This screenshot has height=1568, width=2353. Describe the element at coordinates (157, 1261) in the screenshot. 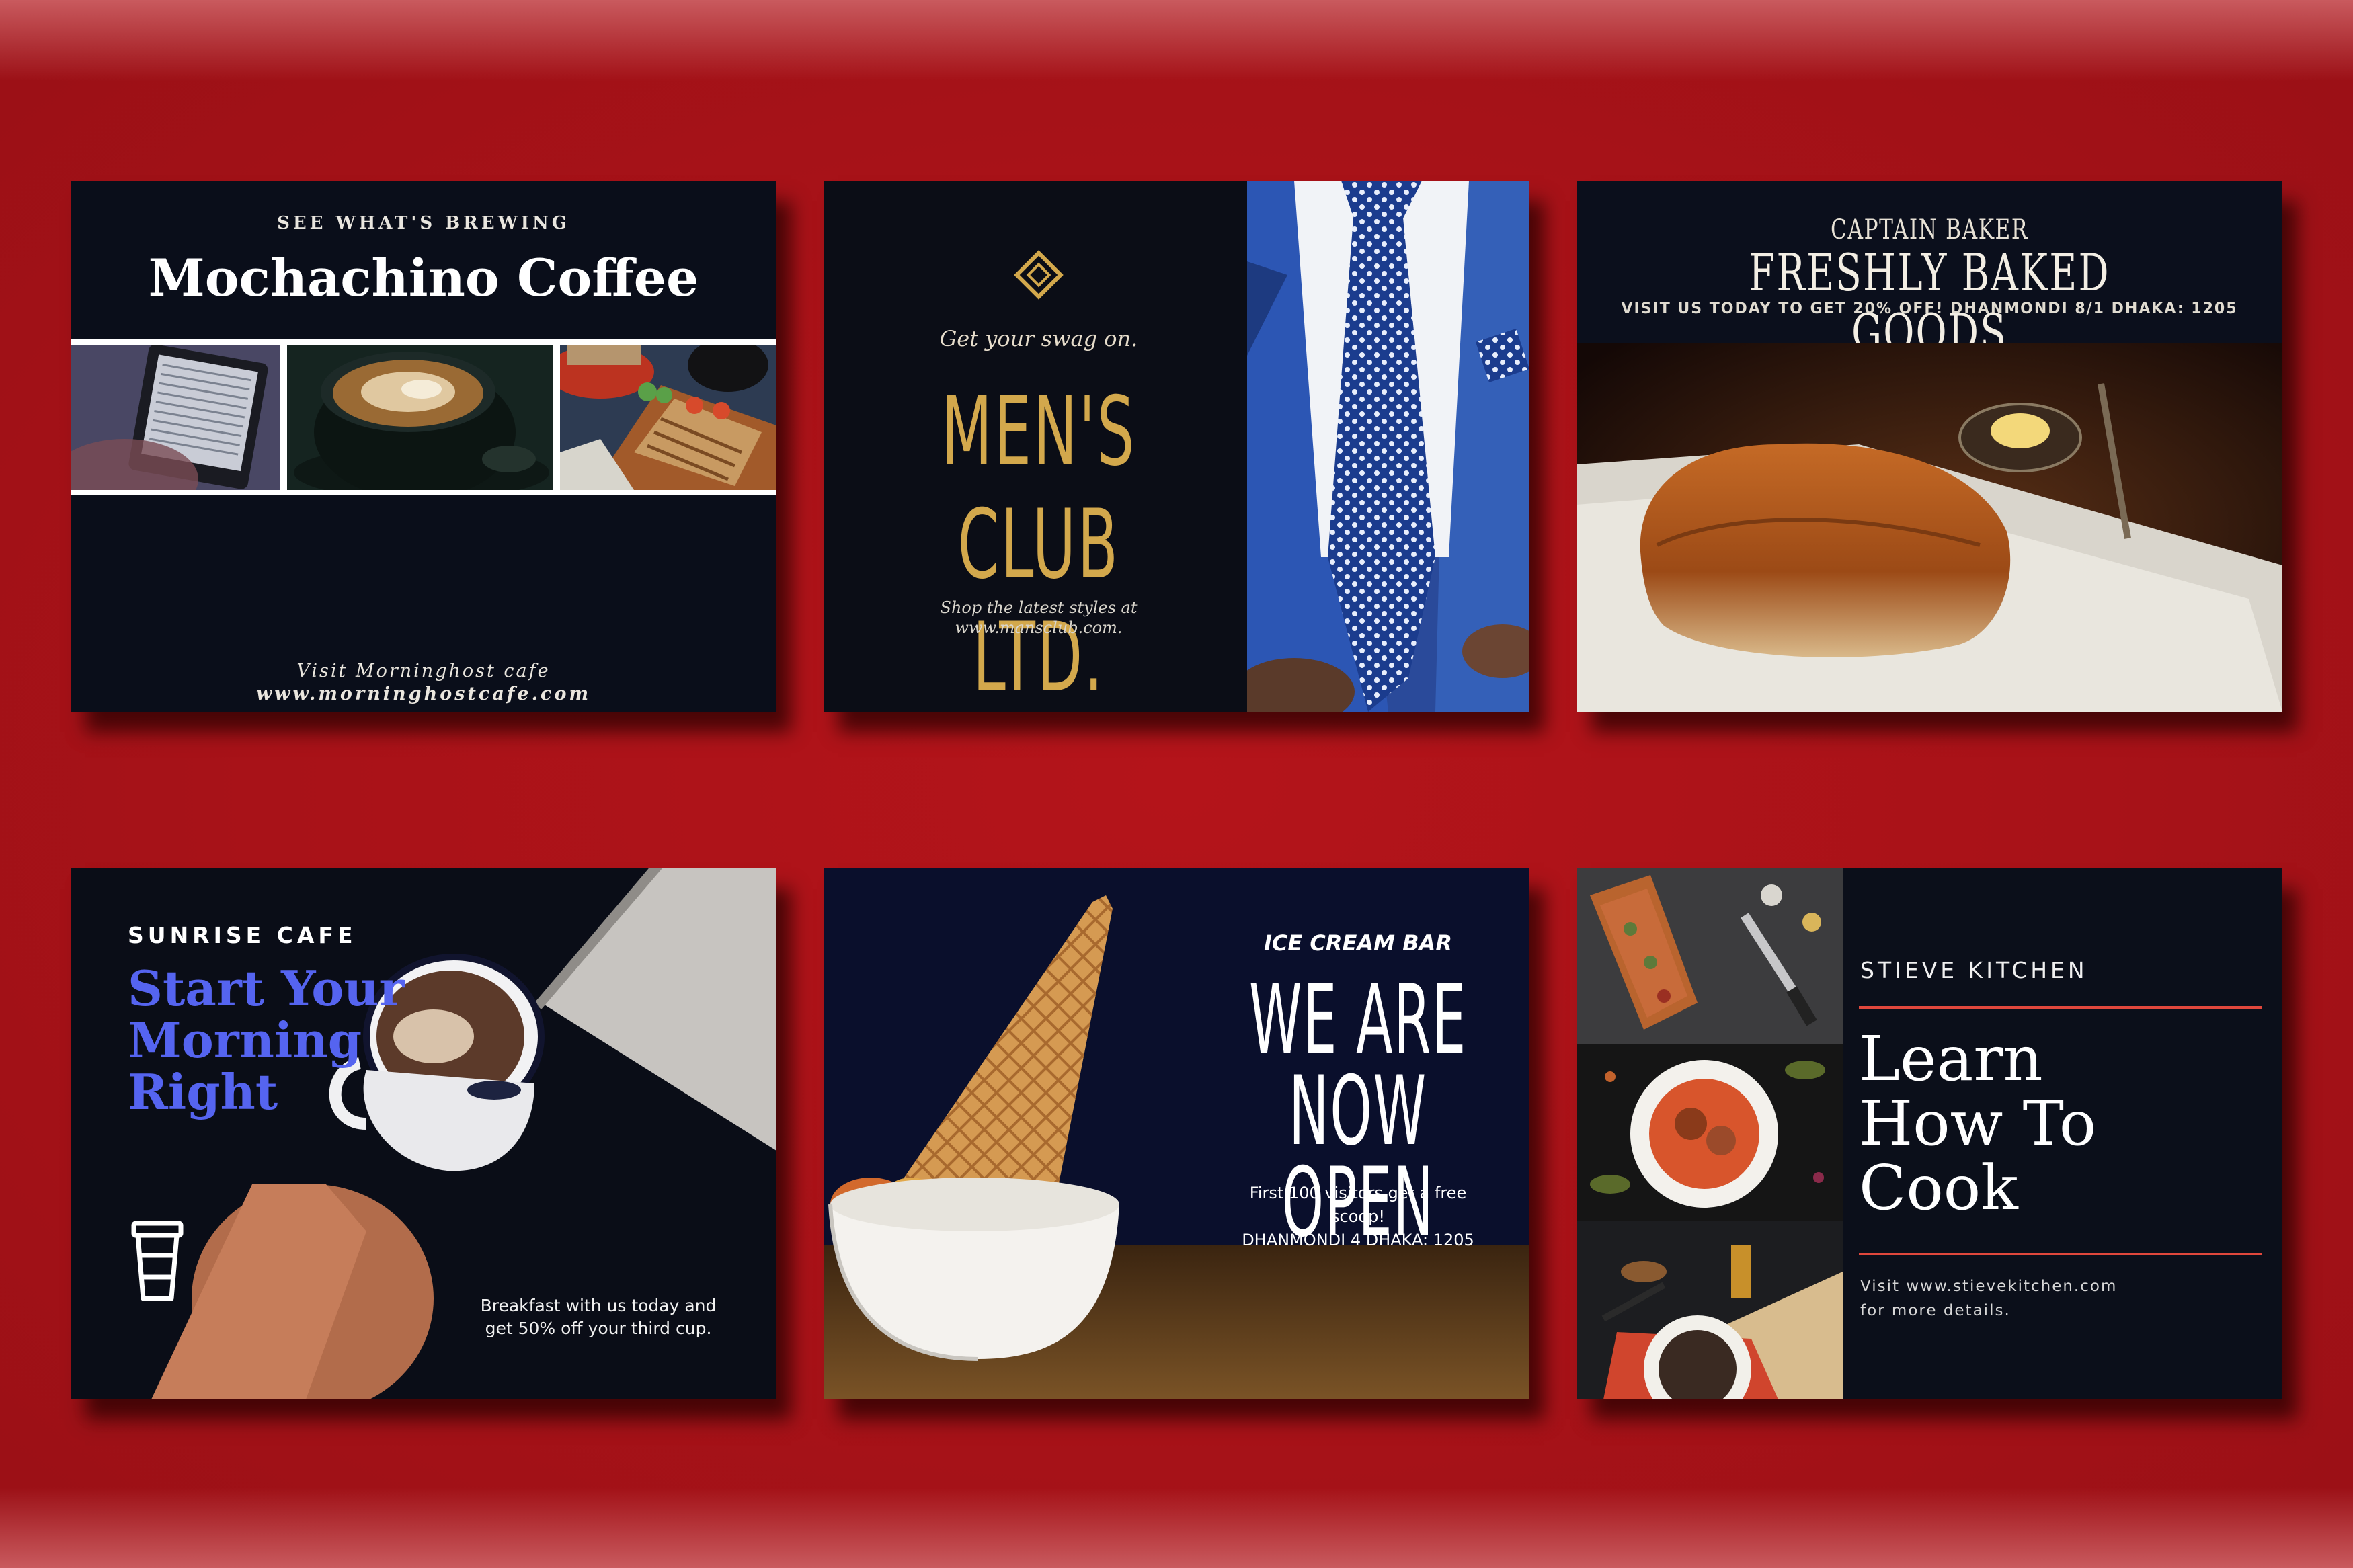

I see `coffee-cup-icon` at that location.